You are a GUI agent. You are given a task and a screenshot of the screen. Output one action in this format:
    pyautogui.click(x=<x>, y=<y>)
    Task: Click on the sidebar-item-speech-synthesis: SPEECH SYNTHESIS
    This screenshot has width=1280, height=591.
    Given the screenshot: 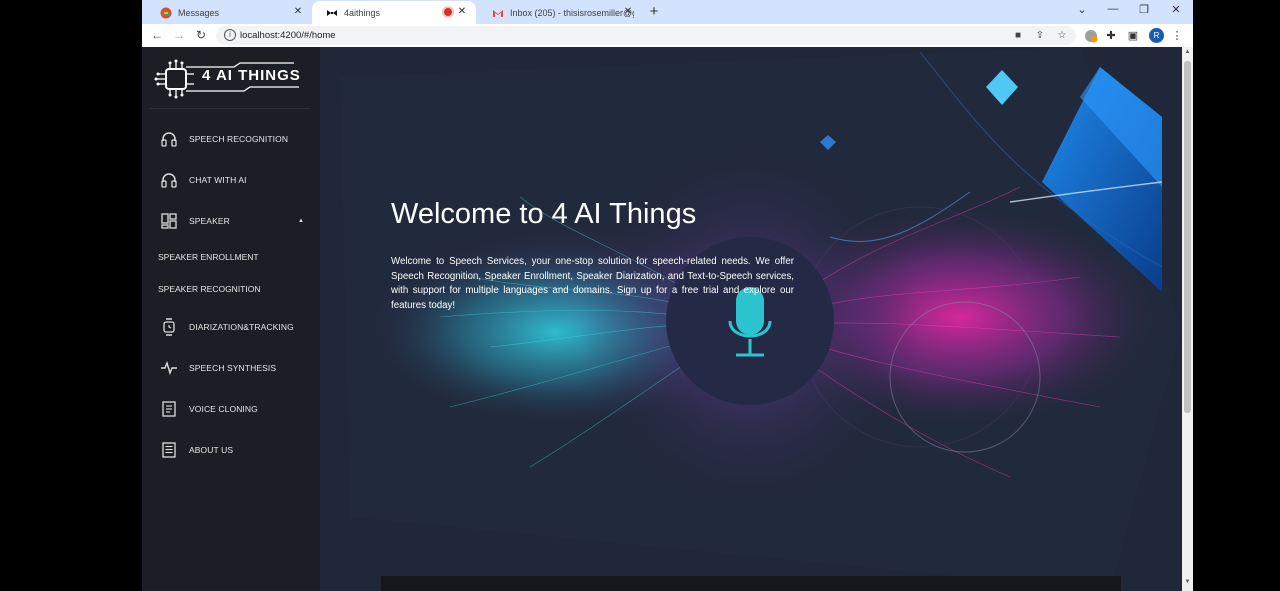 What is the action you would take?
    pyautogui.click(x=231, y=368)
    